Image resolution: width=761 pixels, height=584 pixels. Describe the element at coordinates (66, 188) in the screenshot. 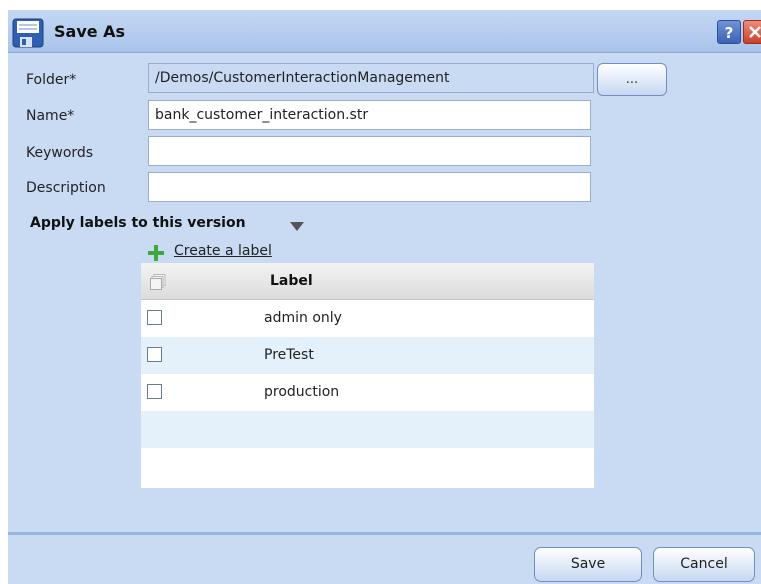

I see `description-label: Description` at that location.